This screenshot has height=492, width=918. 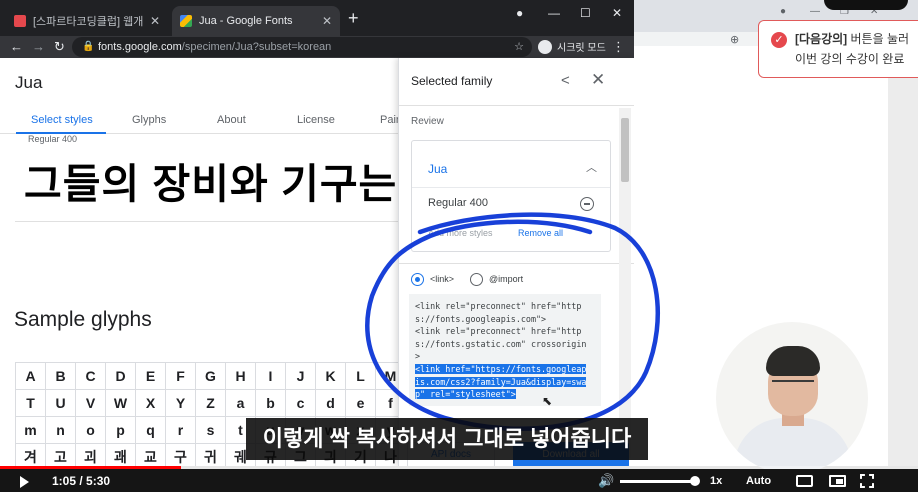 I want to click on add-more-styles-link: Add more styles, so click(x=460, y=233).